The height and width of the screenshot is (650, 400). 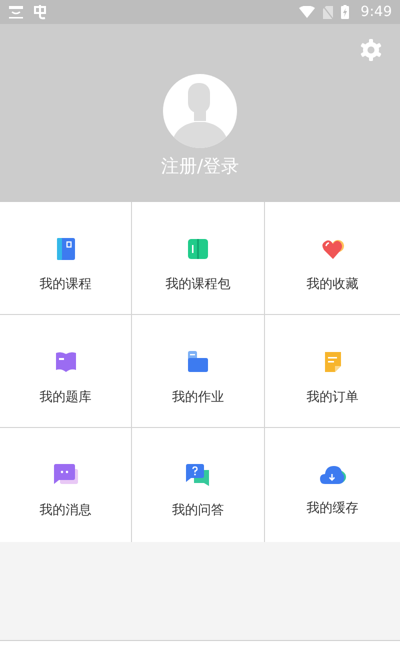 I want to click on avatar, so click(x=200, y=111).